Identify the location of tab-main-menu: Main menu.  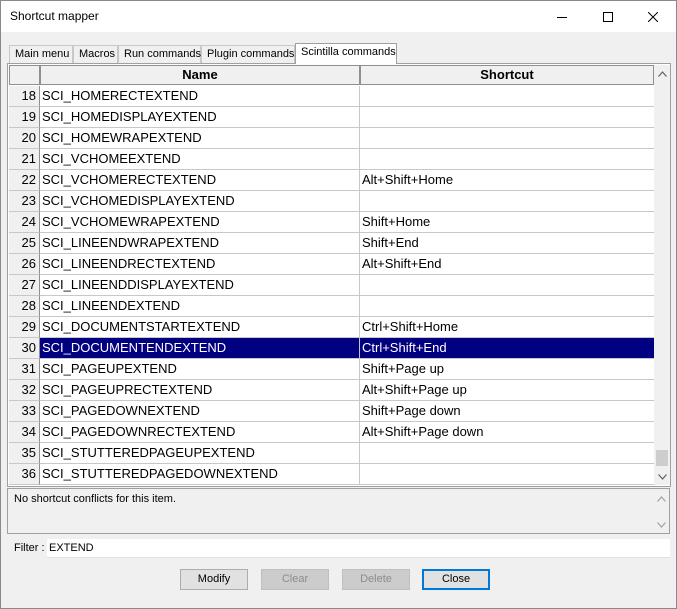
(41, 54).